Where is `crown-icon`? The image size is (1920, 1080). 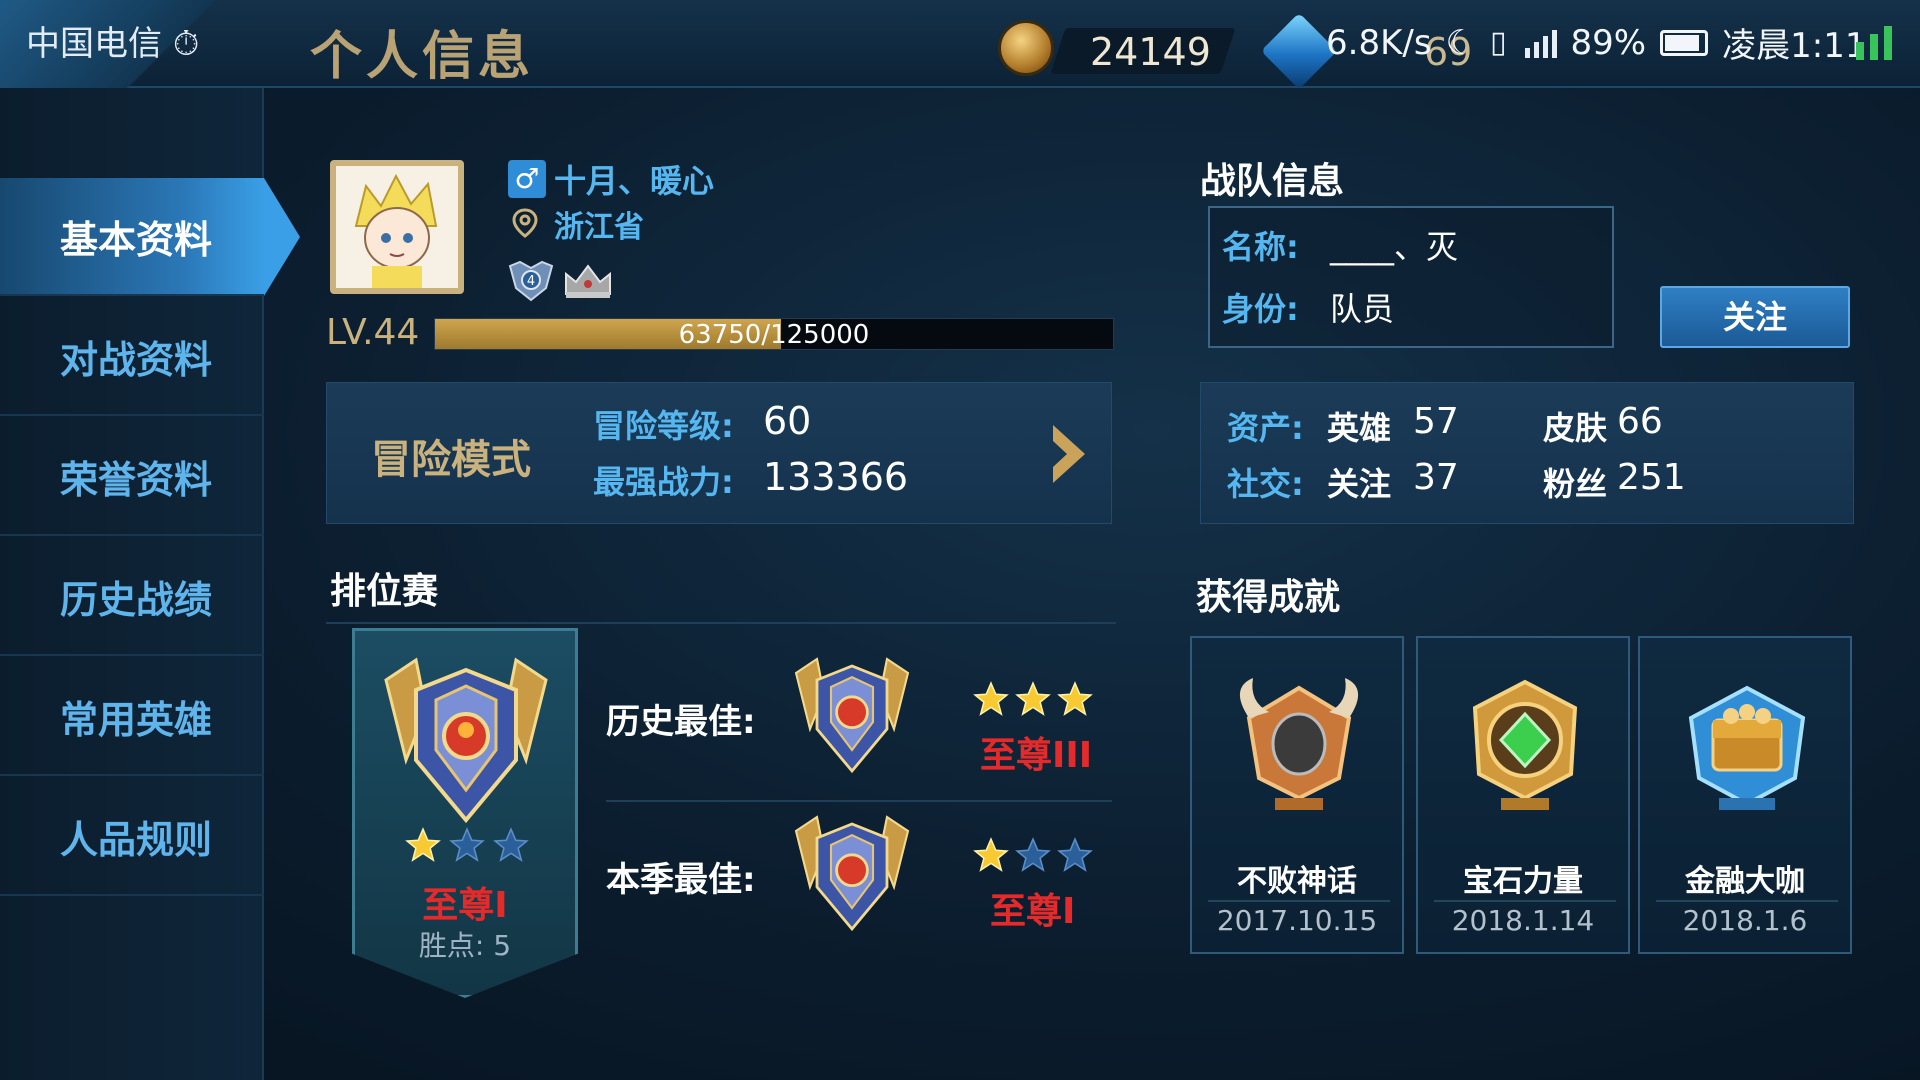 crown-icon is located at coordinates (588, 280).